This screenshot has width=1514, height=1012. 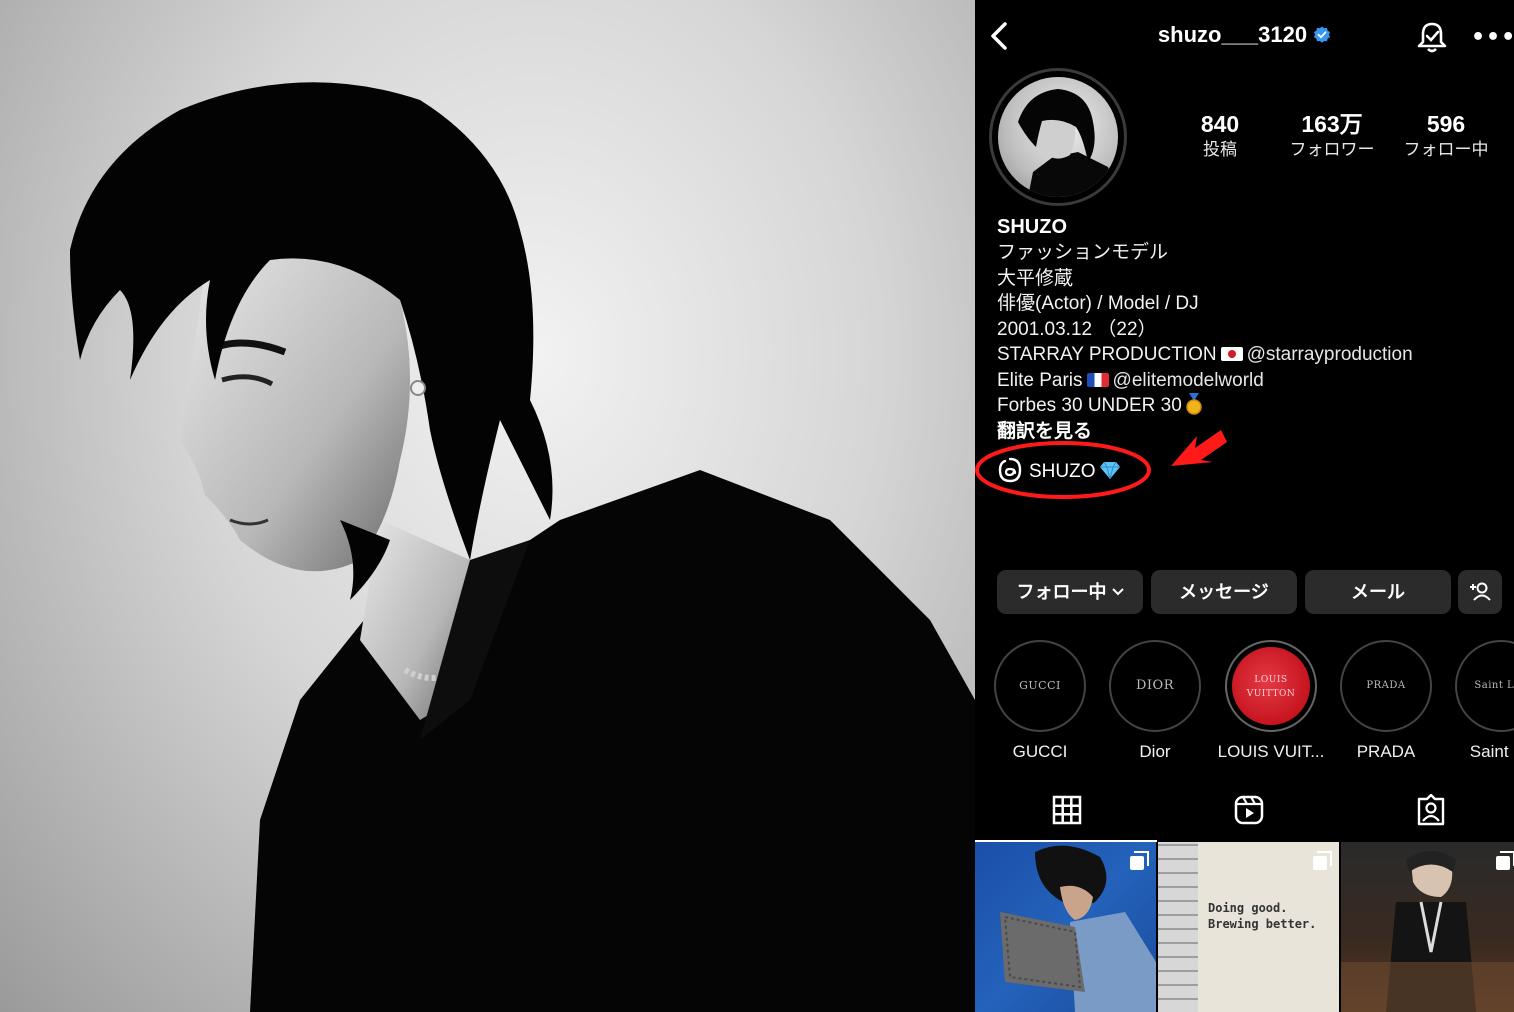 What do you see at coordinates (1431, 810) in the screenshot?
I see `tagged-icon` at bounding box center [1431, 810].